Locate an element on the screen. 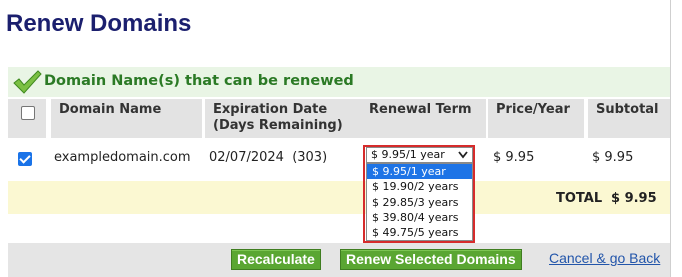 Image resolution: width=682 pixels, height=277 pixels. row-checkbox is located at coordinates (25, 159).